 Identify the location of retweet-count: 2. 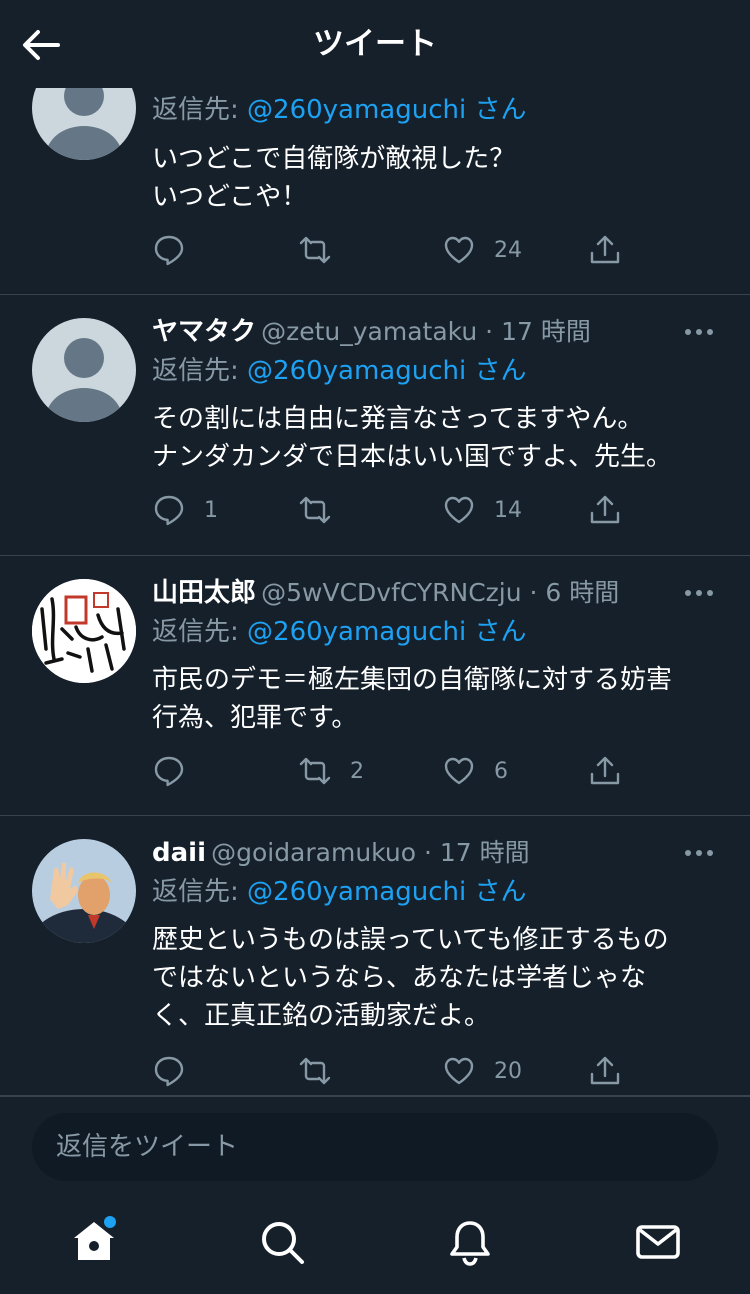
(357, 771).